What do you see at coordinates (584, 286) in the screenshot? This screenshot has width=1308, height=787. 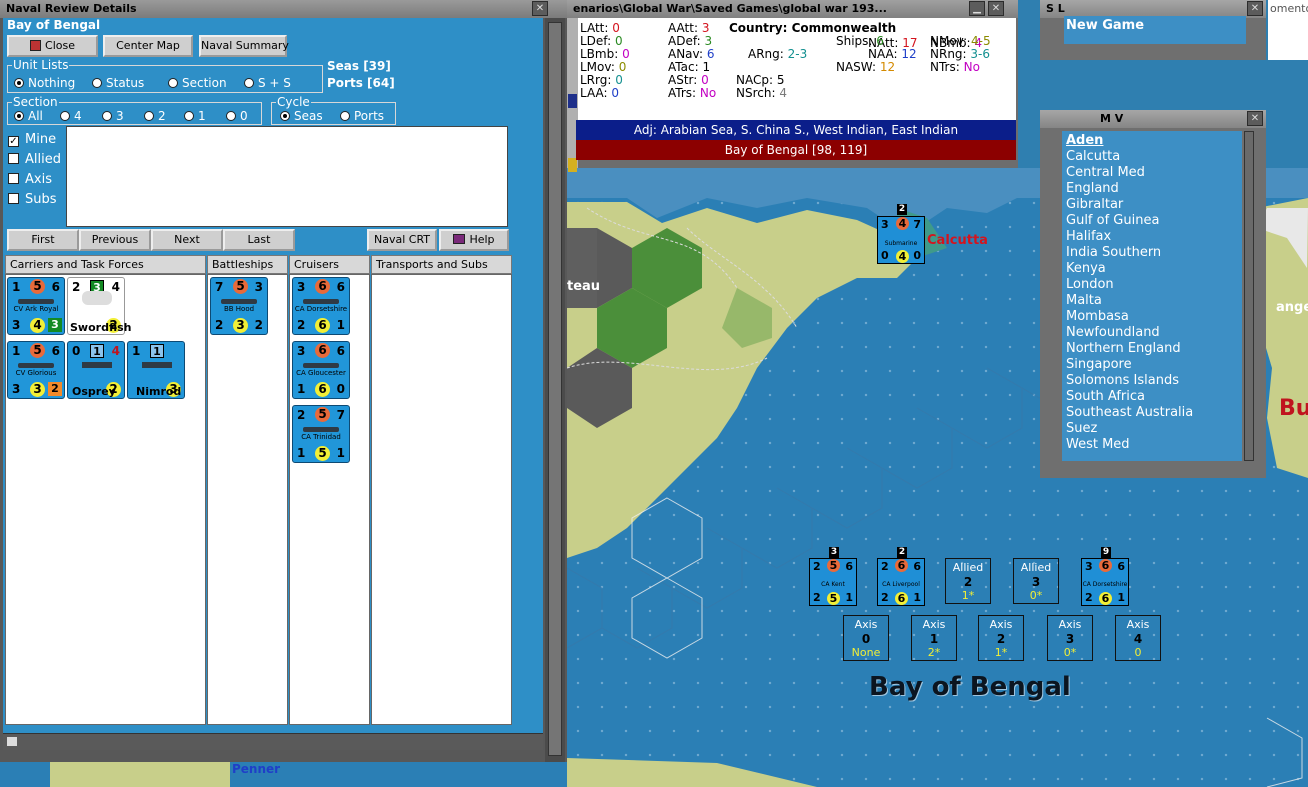 I see `plateau-label: teau` at bounding box center [584, 286].